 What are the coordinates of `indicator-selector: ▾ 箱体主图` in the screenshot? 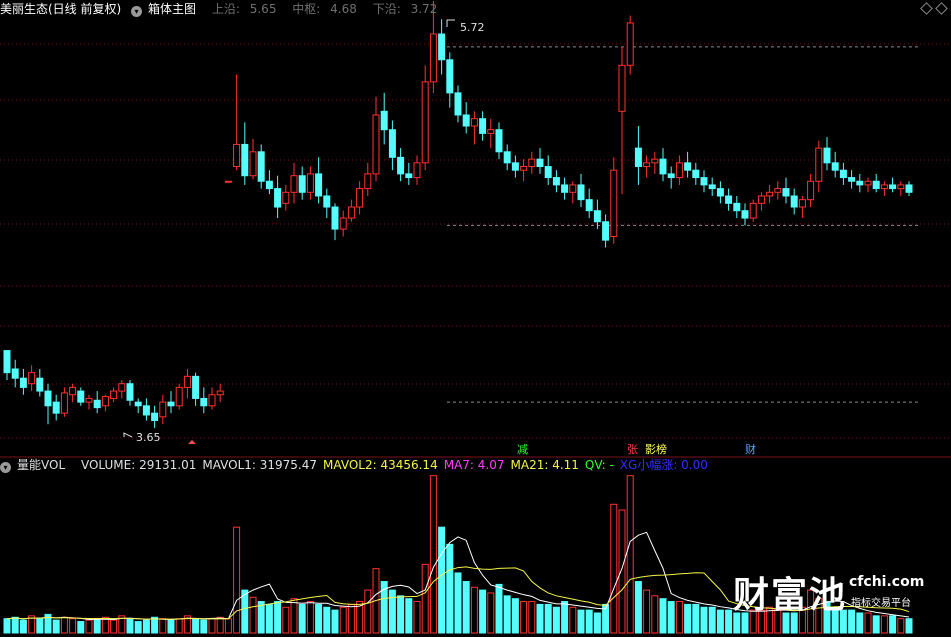 It's located at (166, 9).